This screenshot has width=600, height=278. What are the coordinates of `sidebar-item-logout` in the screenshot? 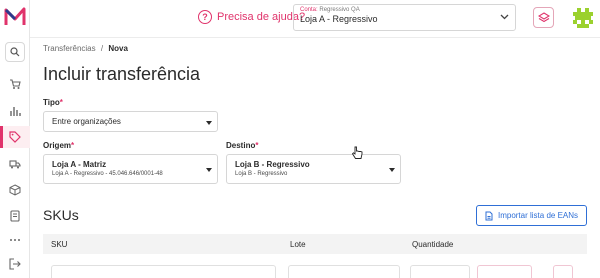 It's located at (15, 264).